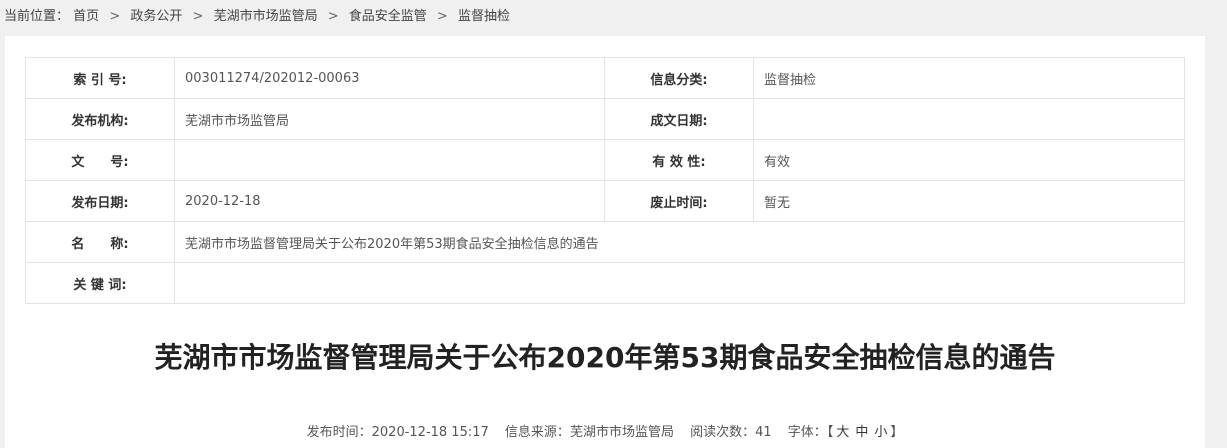  I want to click on doc-no-label: 文 号:, so click(100, 160).